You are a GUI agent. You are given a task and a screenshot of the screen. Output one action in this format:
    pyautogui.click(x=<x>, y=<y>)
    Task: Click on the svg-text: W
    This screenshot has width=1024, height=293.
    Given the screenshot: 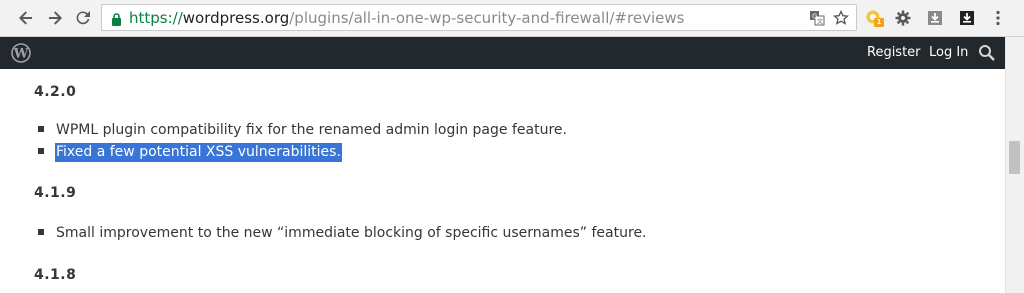 What is the action you would take?
    pyautogui.click(x=21, y=54)
    